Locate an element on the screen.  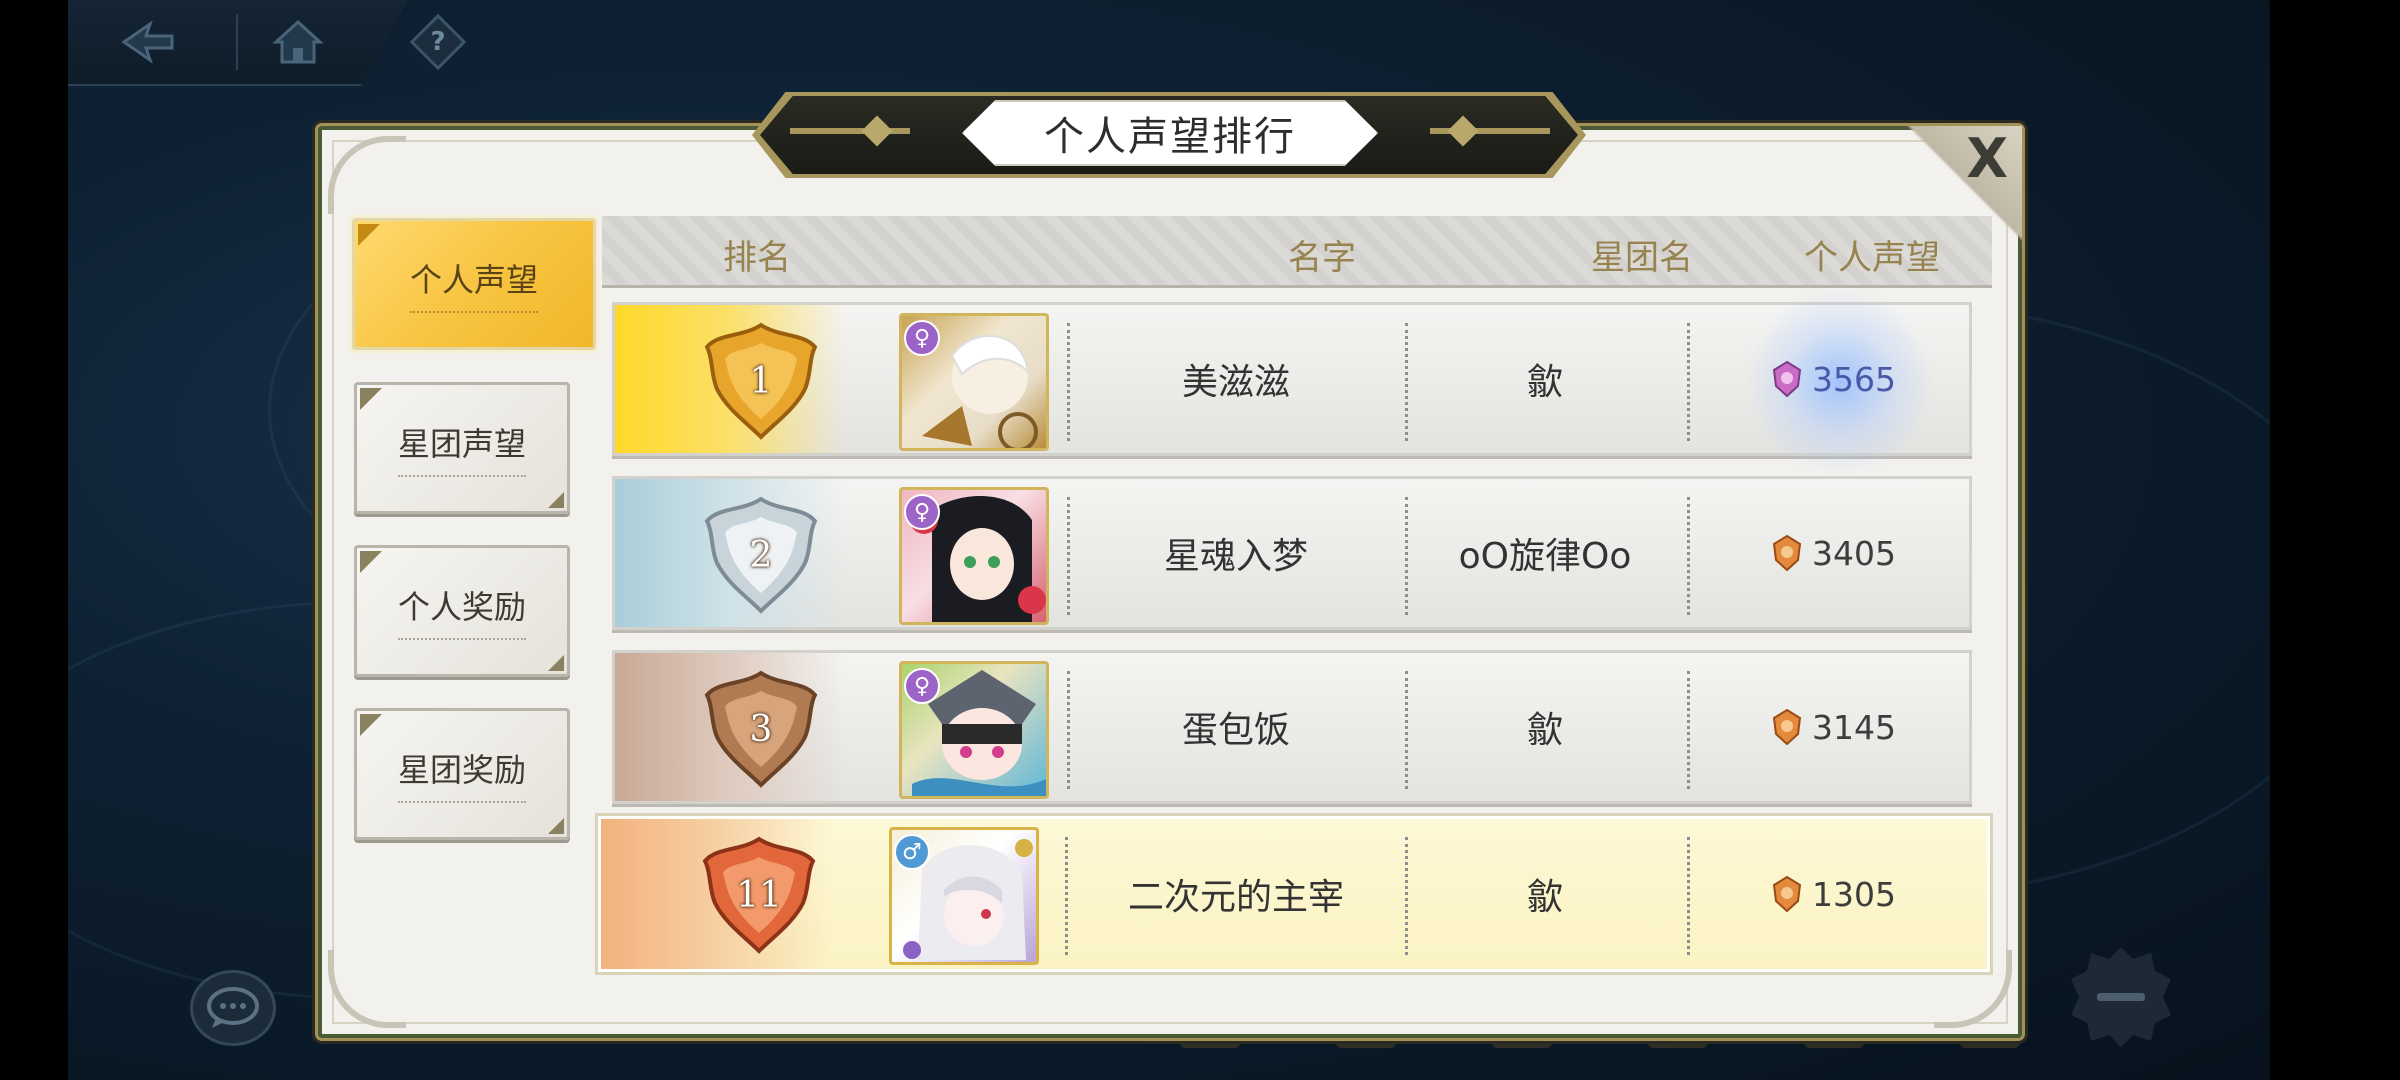
reputation-value: 3405 is located at coordinates (1854, 553).